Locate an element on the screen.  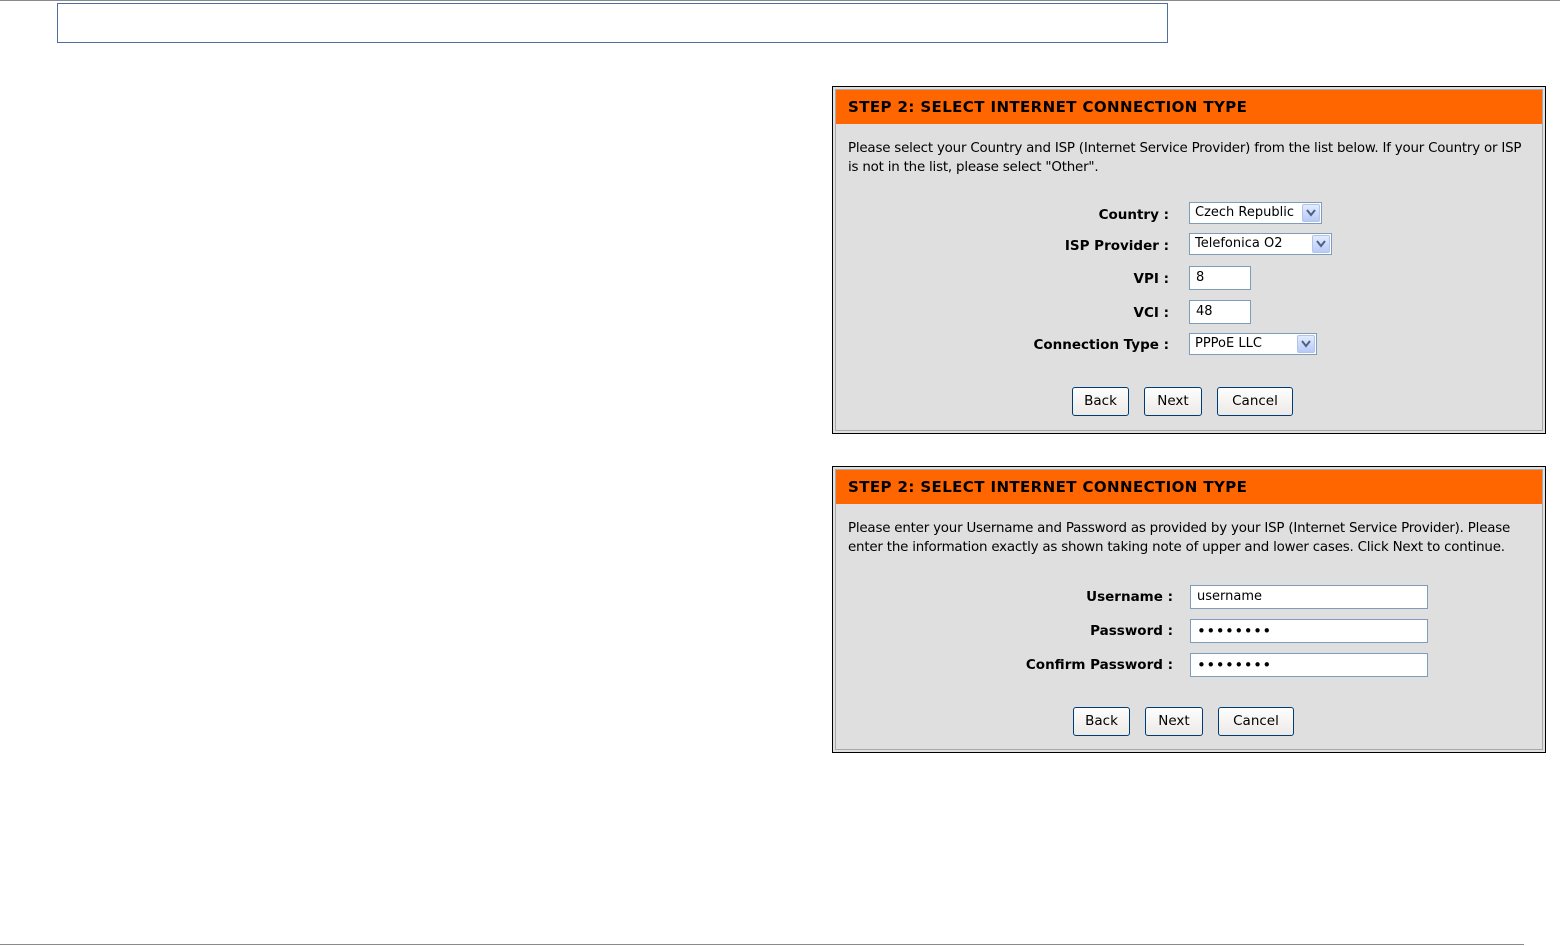
vpi-input: 8 is located at coordinates (1220, 278).